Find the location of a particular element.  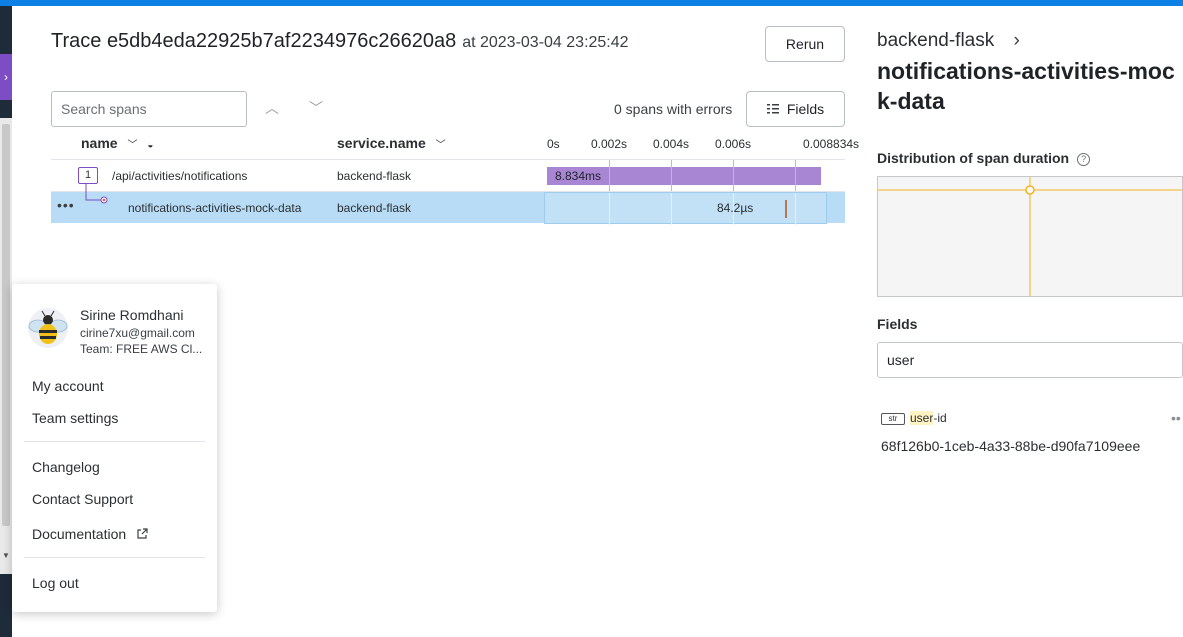

column-header-service: service.name ﹀ is located at coordinates (391, 143).